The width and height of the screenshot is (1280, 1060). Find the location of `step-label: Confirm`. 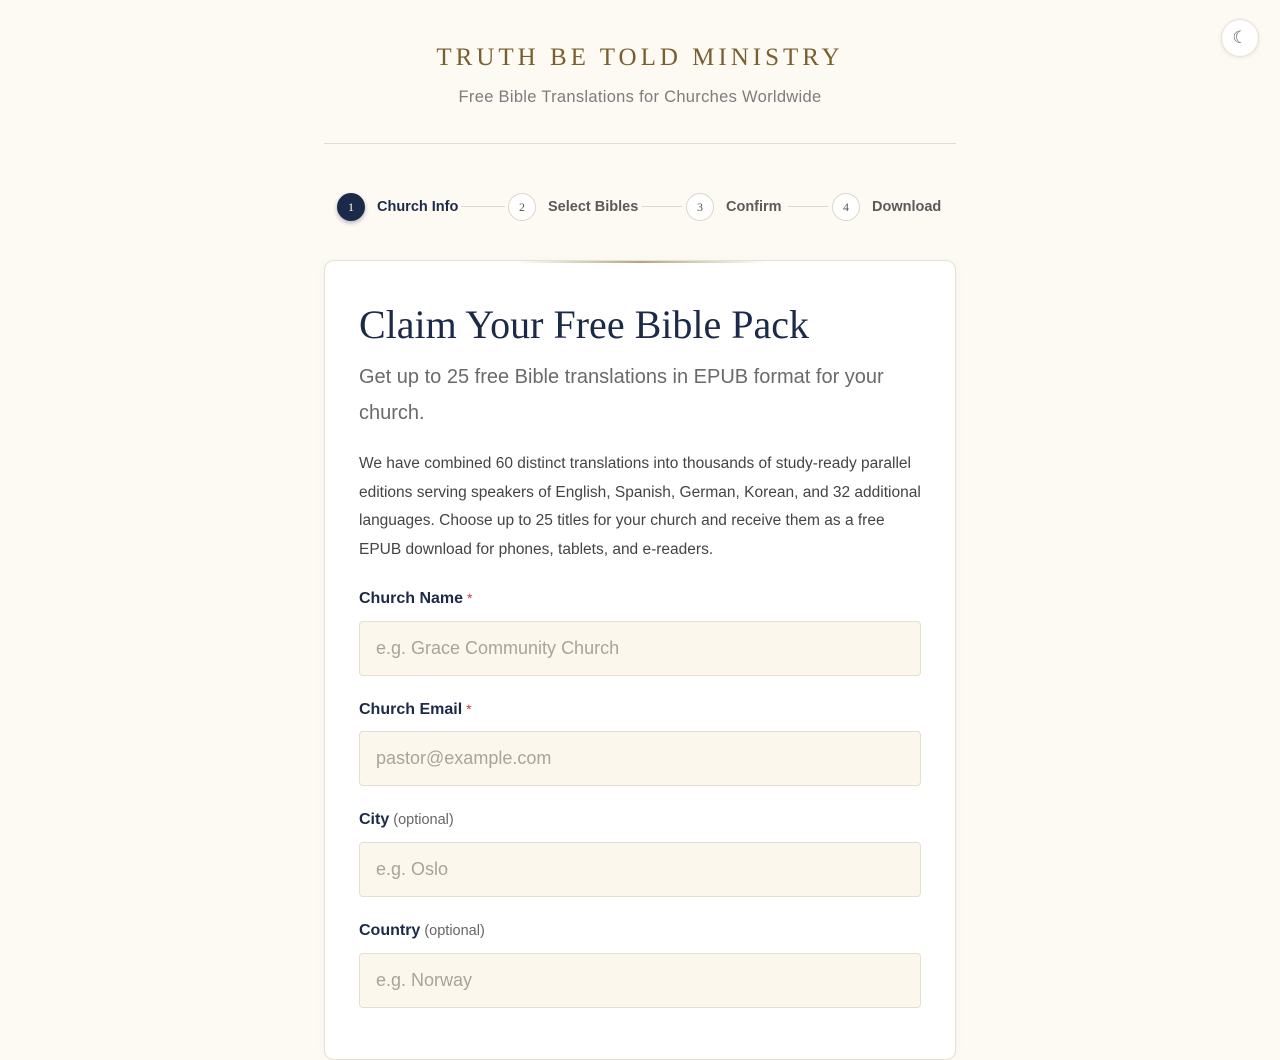

step-label: Confirm is located at coordinates (754, 207).